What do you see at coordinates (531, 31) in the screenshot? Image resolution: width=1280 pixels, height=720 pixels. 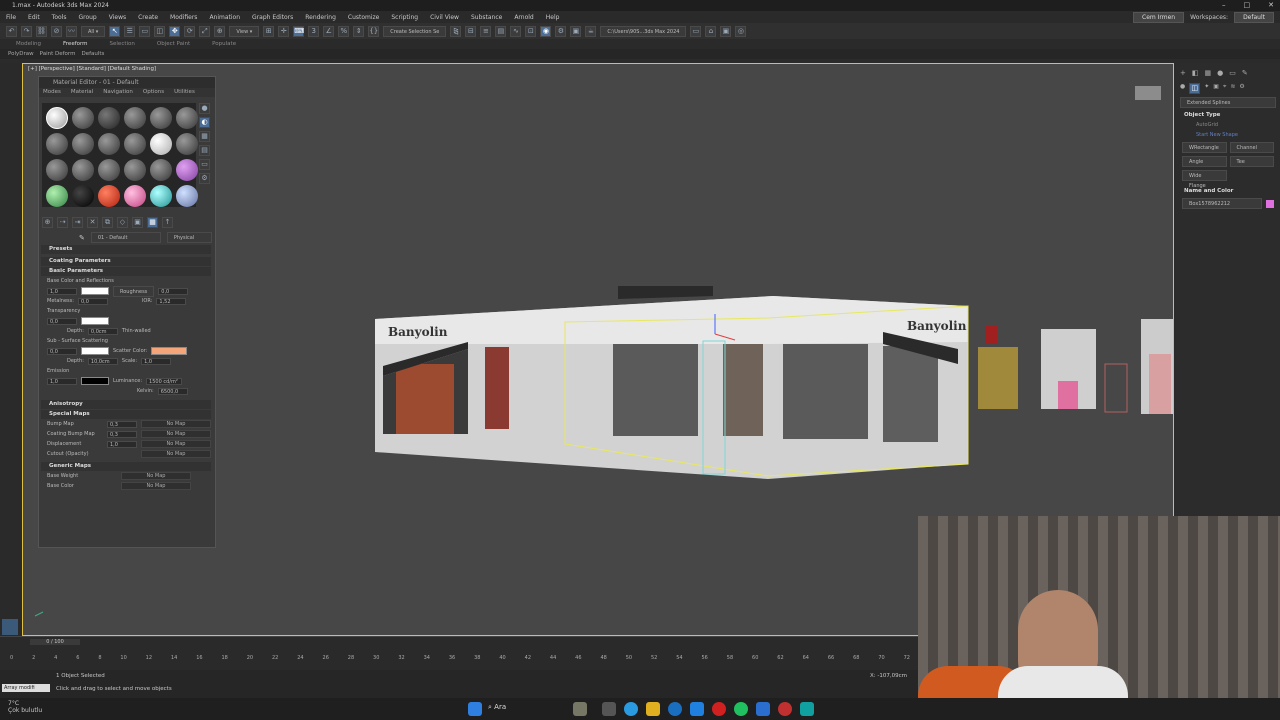 I see `schematic-view-icon: ⊡` at bounding box center [531, 31].